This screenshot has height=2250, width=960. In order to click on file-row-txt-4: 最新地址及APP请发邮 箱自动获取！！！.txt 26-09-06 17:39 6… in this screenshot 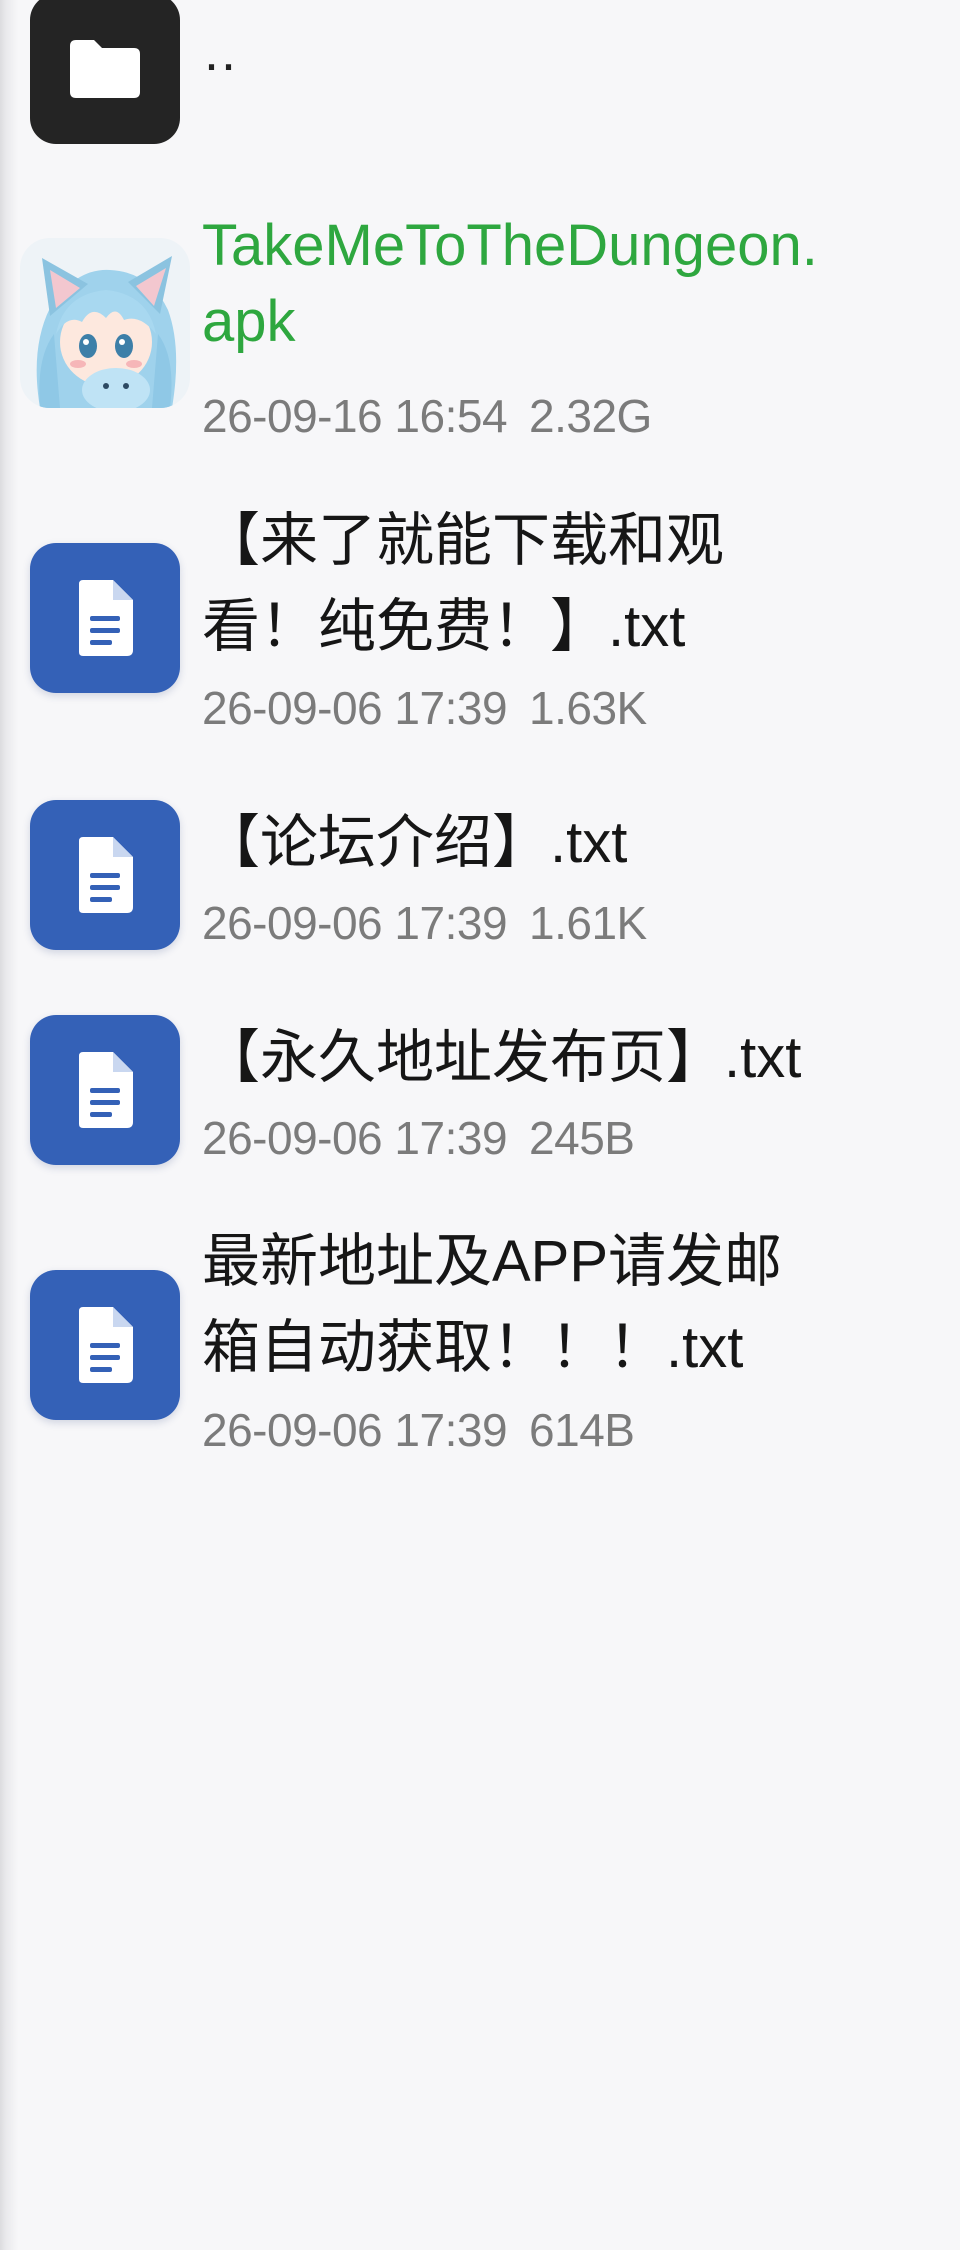, I will do `click(480, 1345)`.